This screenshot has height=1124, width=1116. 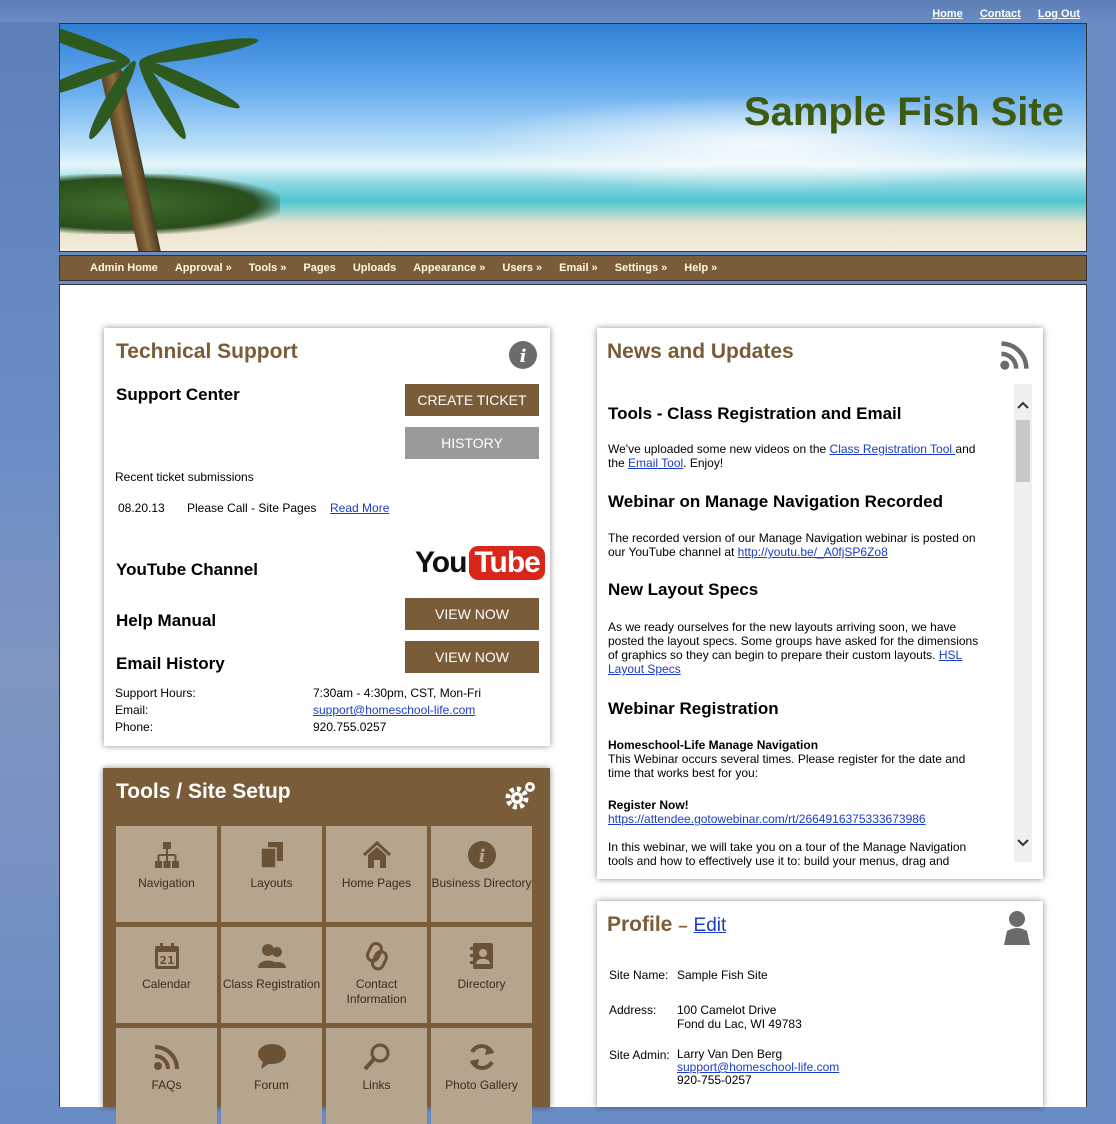 What do you see at coordinates (655, 463) in the screenshot?
I see `email-tool-link: Email Tool` at bounding box center [655, 463].